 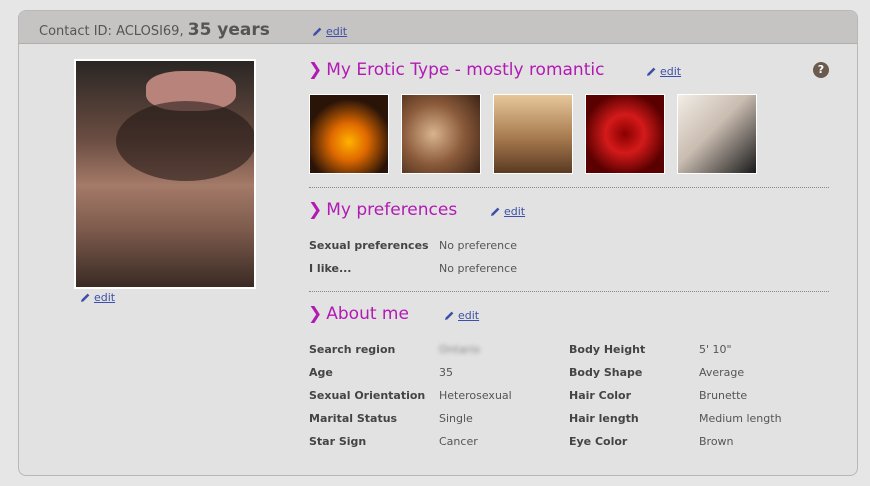 What do you see at coordinates (716, 441) in the screenshot?
I see `about-value: Brown` at bounding box center [716, 441].